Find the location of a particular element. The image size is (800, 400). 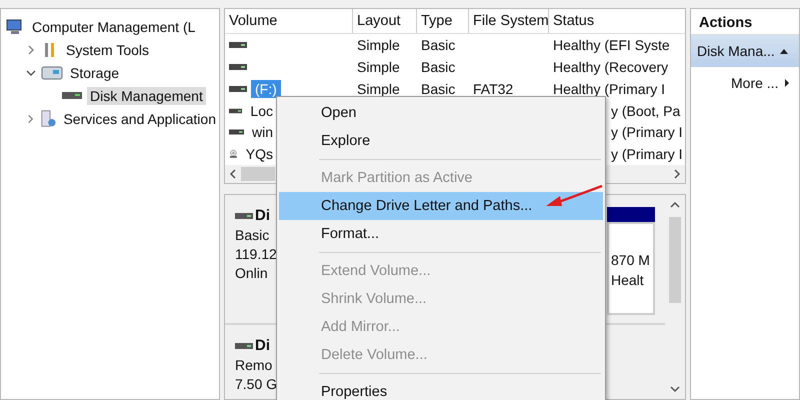

tree-item: Disk Management is located at coordinates (146, 95).